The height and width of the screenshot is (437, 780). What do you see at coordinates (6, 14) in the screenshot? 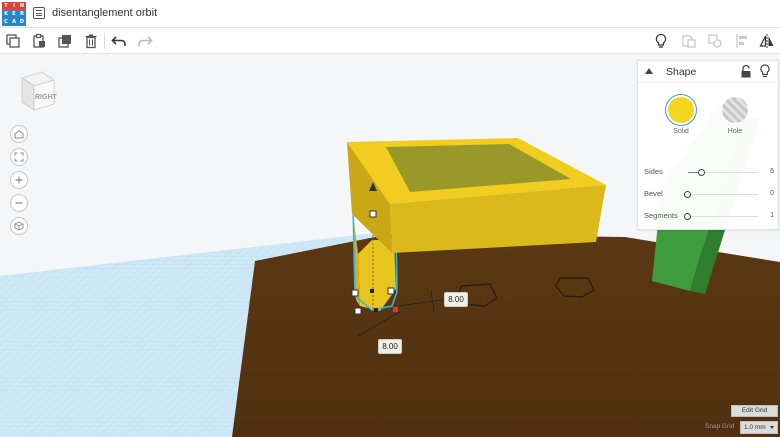
I see `logo-letter: K` at bounding box center [6, 14].